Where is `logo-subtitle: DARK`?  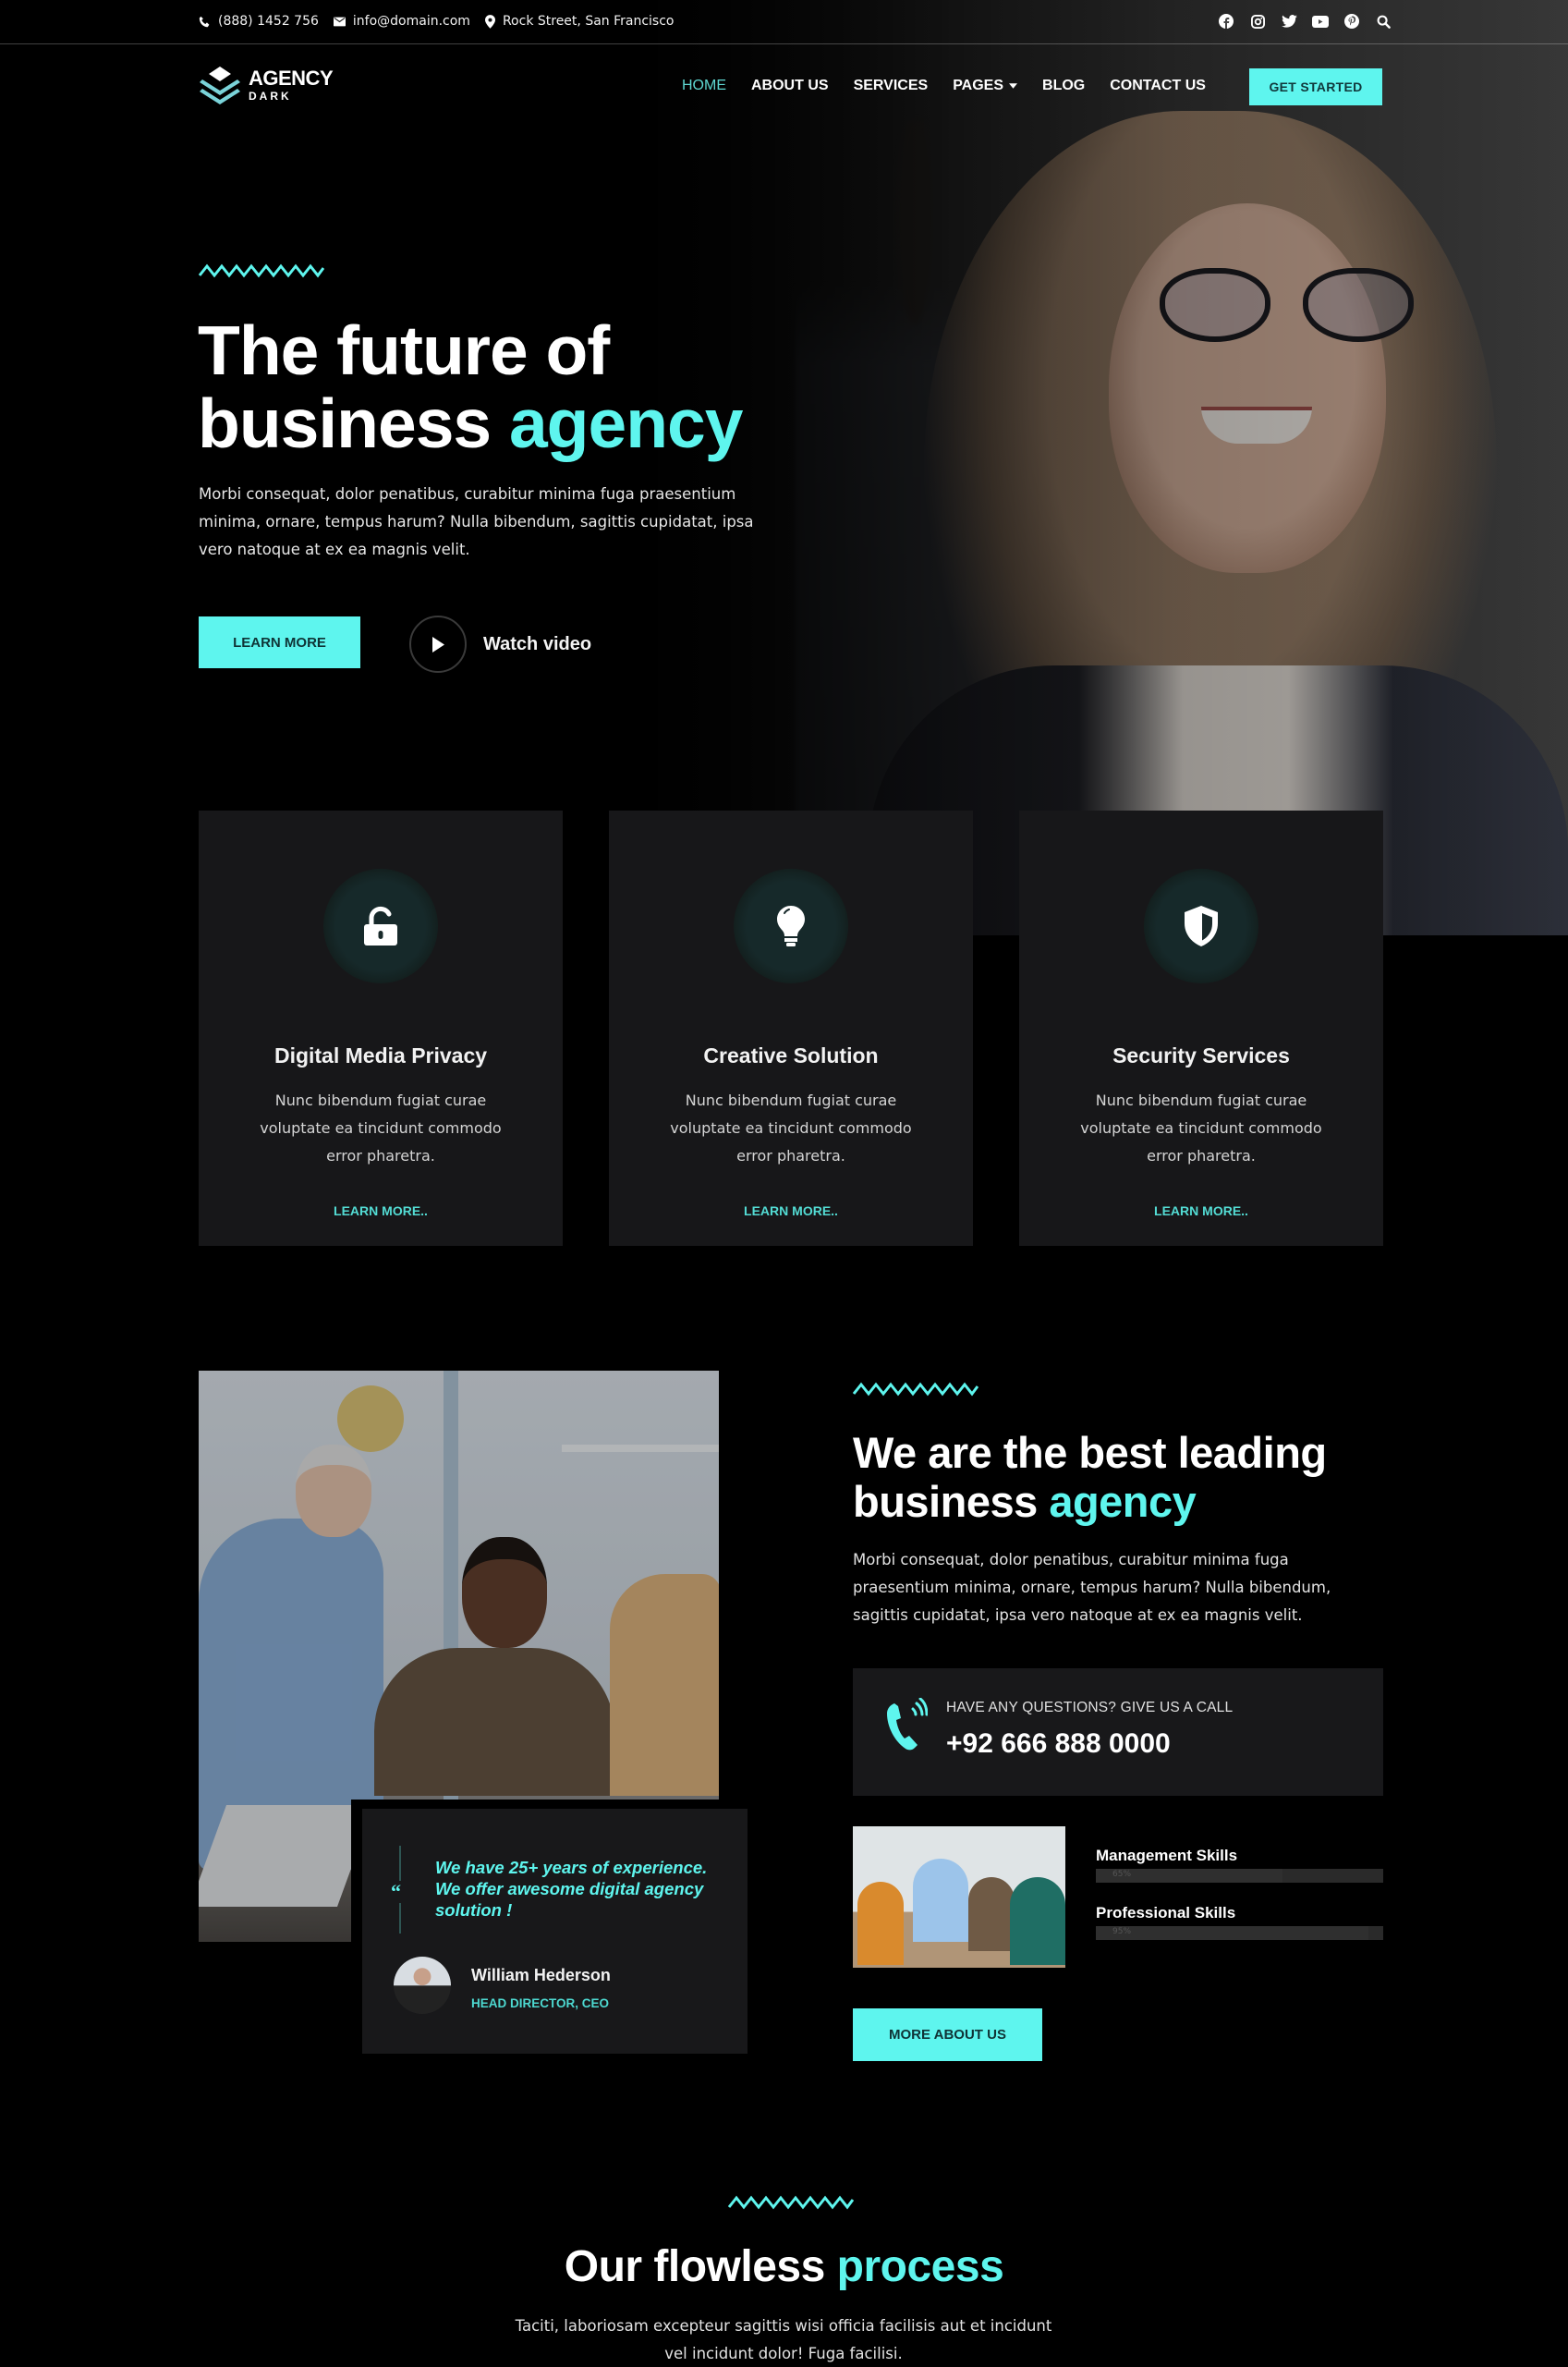
logo-subtitle: DARK is located at coordinates (270, 96).